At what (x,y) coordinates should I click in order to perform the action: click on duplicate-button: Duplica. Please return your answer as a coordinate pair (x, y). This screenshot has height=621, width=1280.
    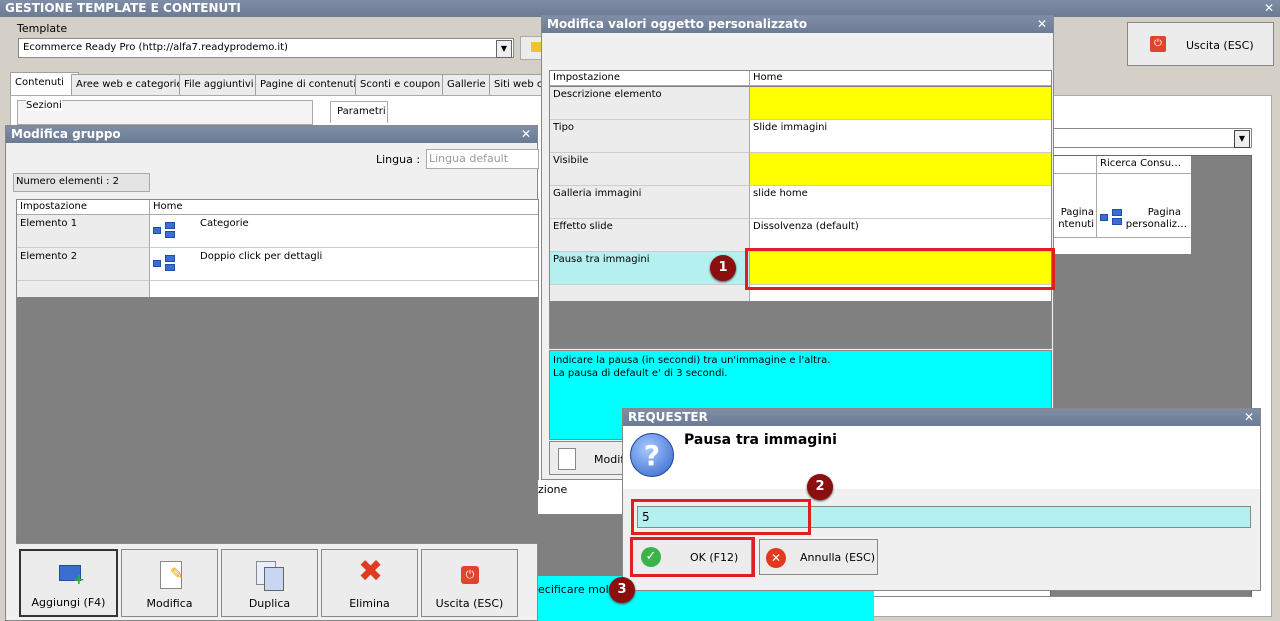
    Looking at the image, I should click on (269, 583).